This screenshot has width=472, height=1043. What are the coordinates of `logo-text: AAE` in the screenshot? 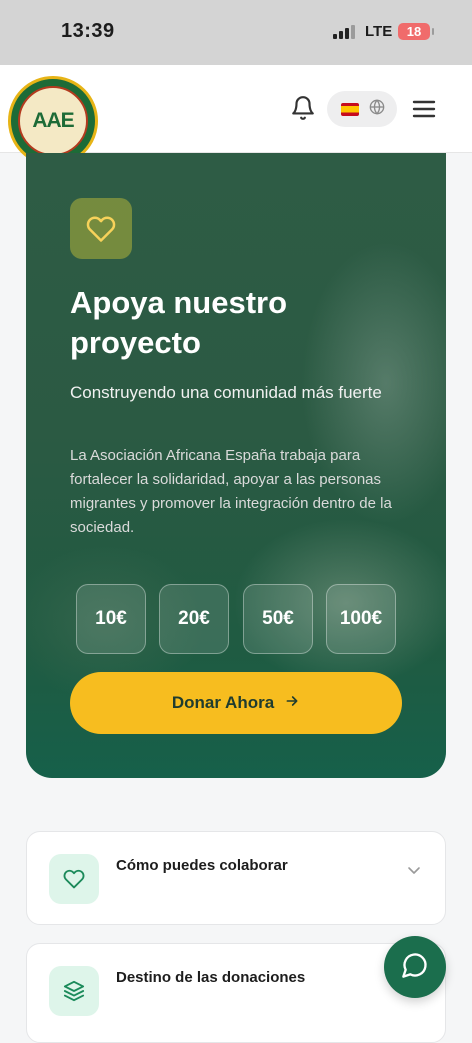 It's located at (53, 120).